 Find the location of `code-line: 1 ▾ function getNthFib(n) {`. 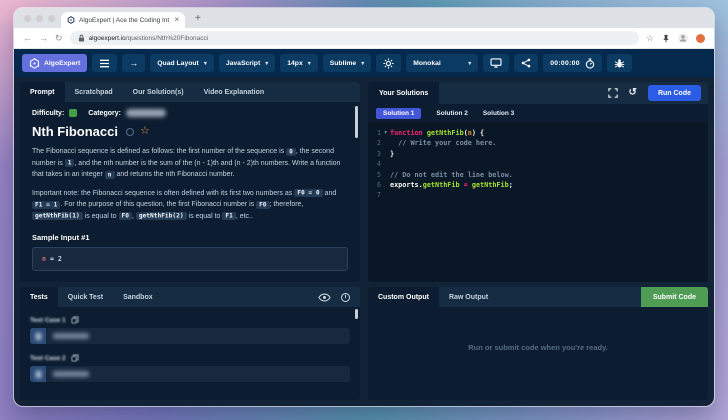

code-line: 1 ▾ function getNthFib(n) { is located at coordinates (430, 133).